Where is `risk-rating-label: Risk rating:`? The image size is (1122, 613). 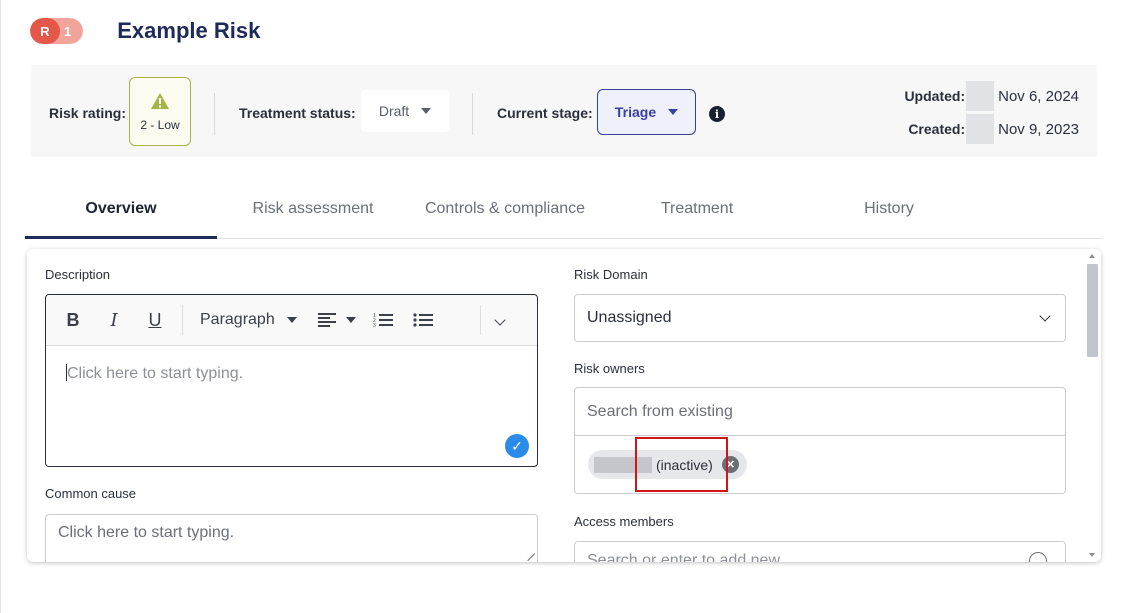 risk-rating-label: Risk rating: is located at coordinates (88, 113).